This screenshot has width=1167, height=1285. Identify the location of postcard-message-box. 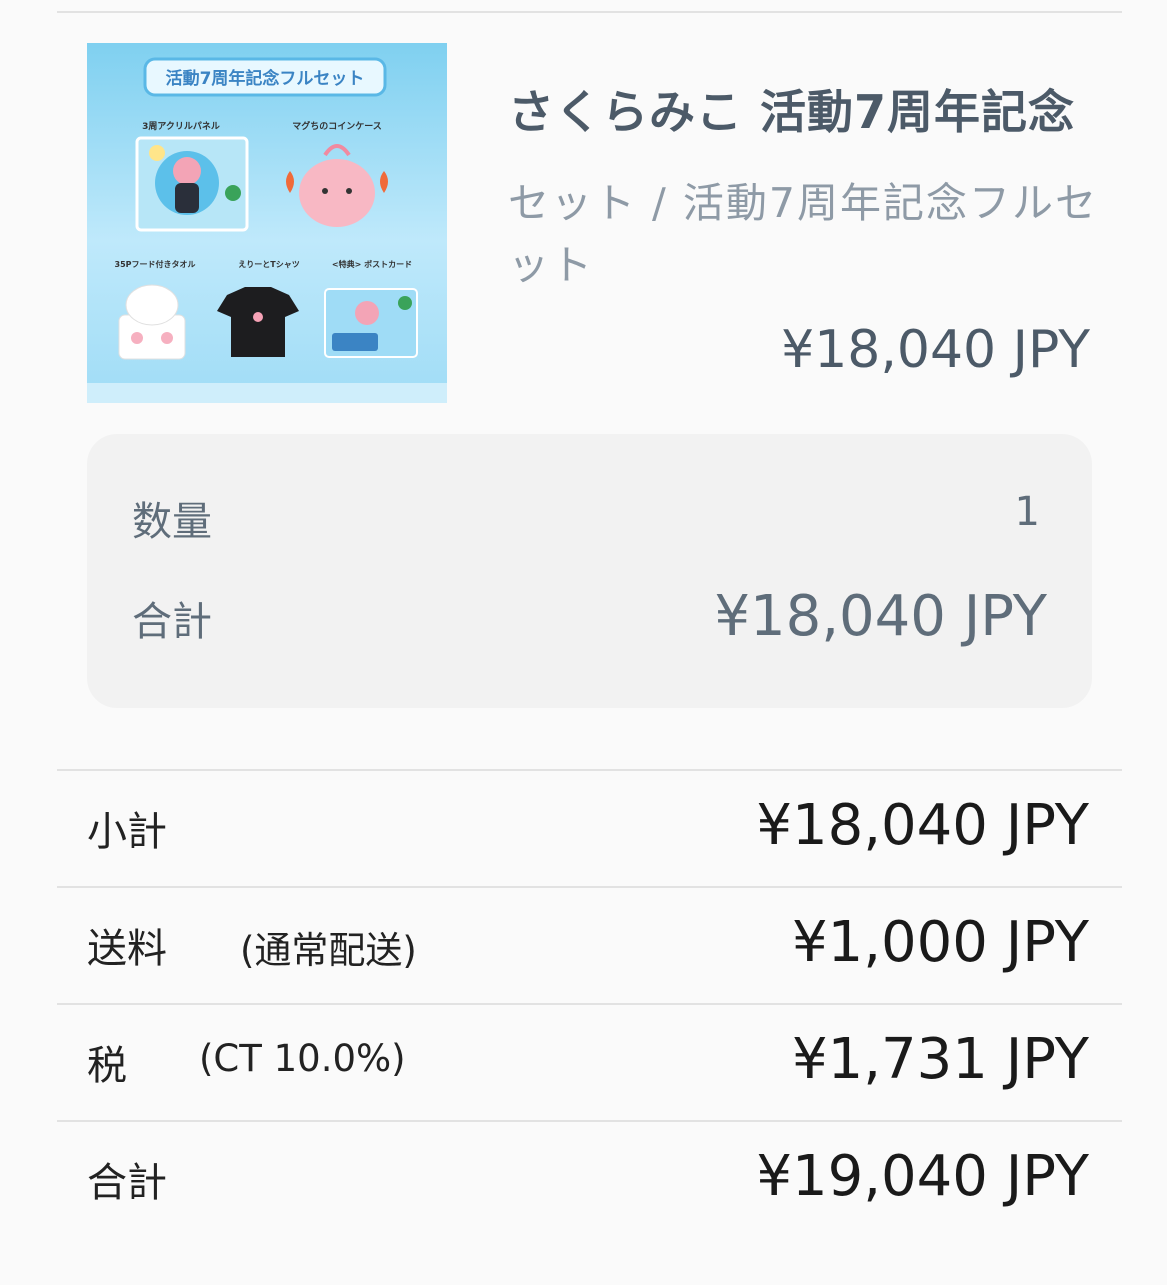
(355, 342).